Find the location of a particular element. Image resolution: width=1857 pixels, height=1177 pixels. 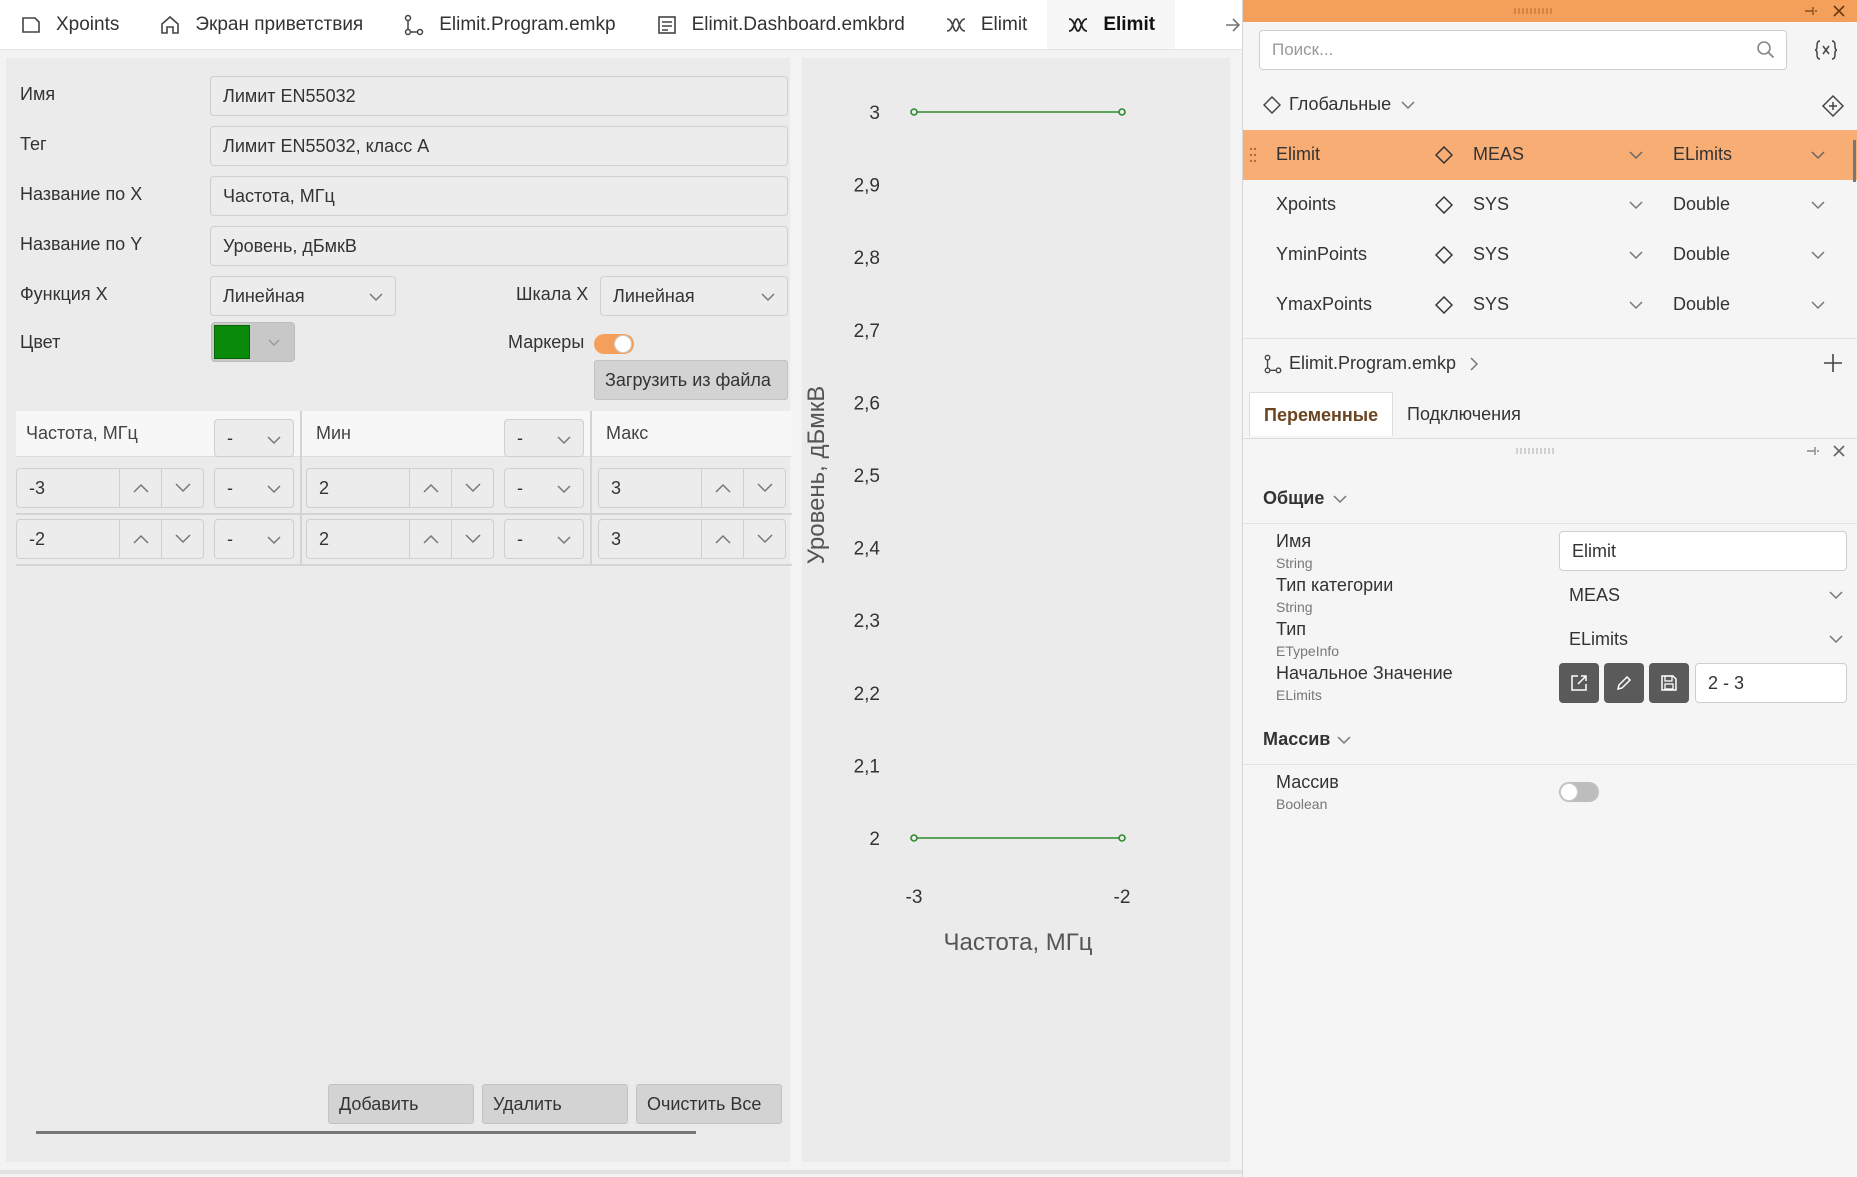

tab-connections: Подключения is located at coordinates (1464, 414).